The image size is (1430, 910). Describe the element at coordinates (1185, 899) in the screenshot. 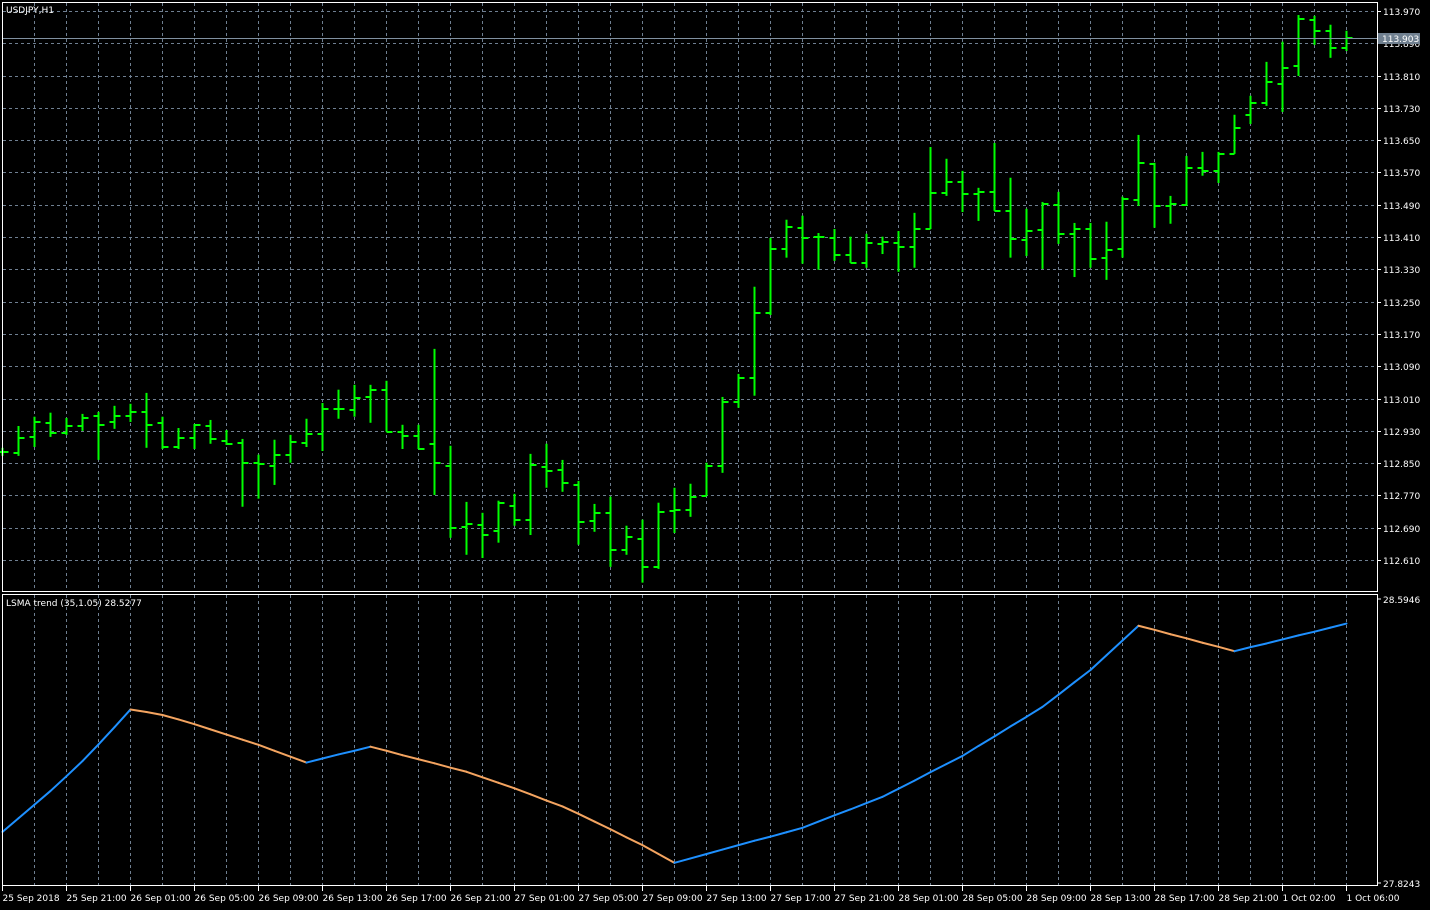

I see `time-axis-label: 28 Sep 17:00` at that location.